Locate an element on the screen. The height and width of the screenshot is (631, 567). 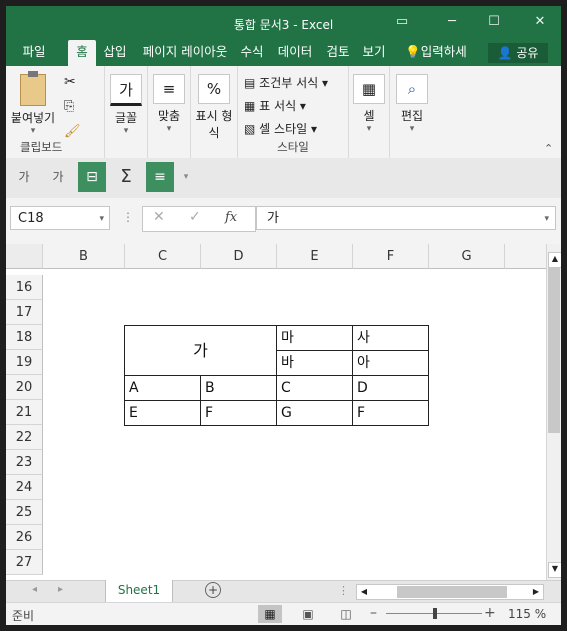
vertical-scrollbar: ▲ ▼ is located at coordinates (553, 412).